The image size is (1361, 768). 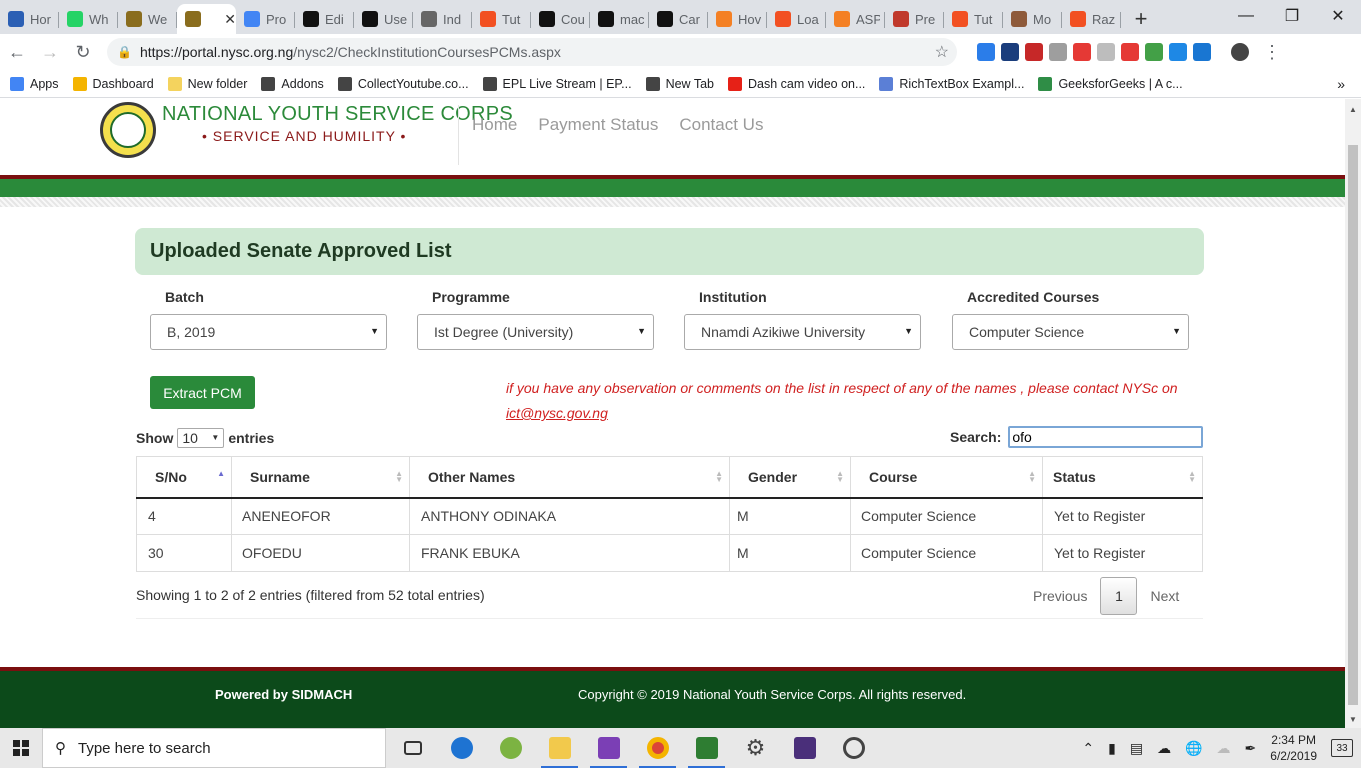 I want to click on scroll-up-icon: ▲, so click(x=1353, y=109).